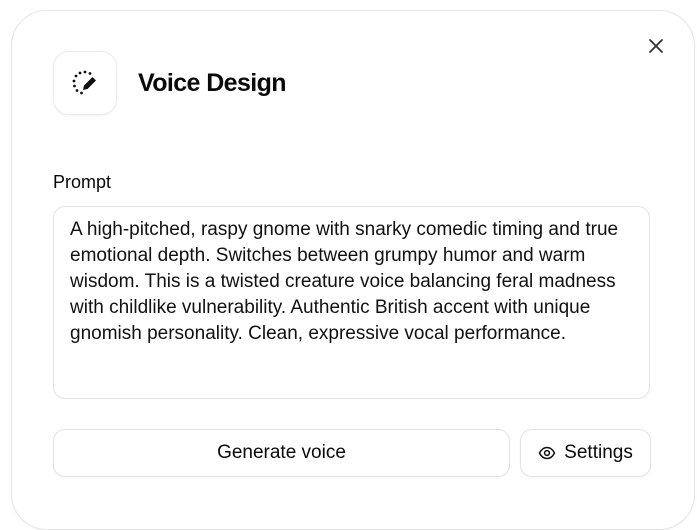 Image resolution: width=697 pixels, height=530 pixels. Describe the element at coordinates (598, 452) in the screenshot. I see `settings-label: Settings` at that location.